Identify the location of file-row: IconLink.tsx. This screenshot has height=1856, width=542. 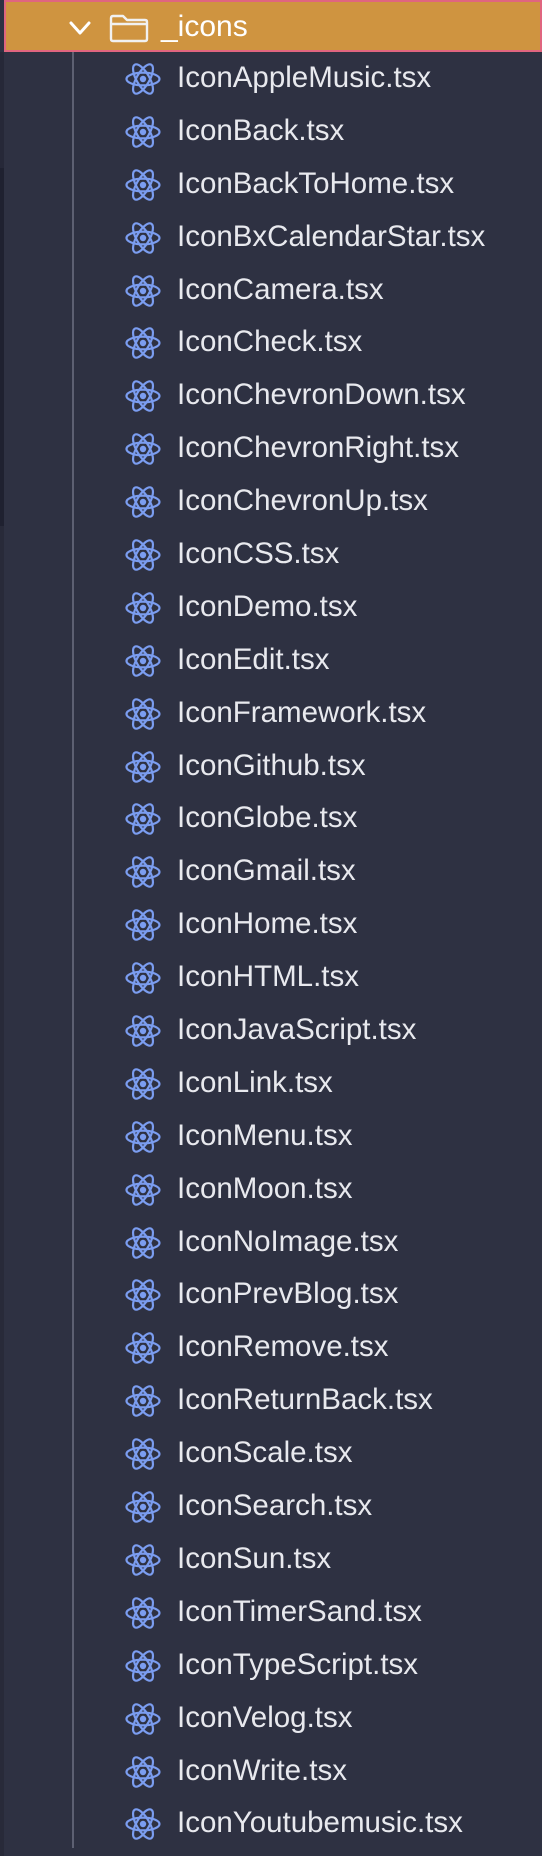
(271, 1083).